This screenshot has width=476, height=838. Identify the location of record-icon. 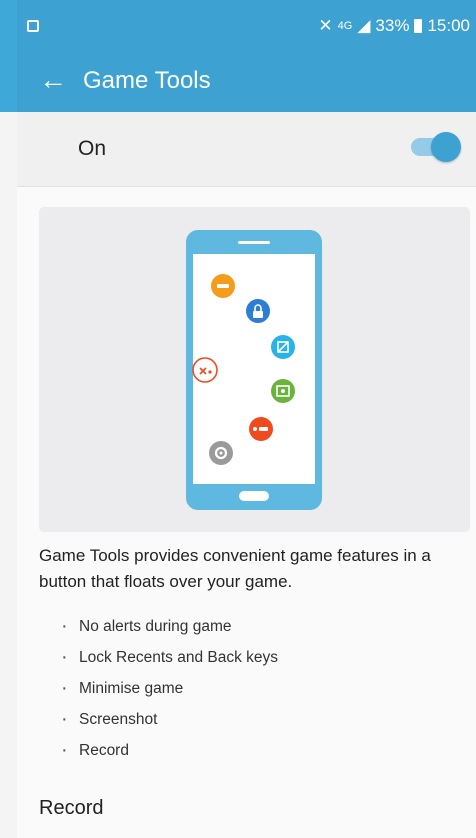
(261, 429).